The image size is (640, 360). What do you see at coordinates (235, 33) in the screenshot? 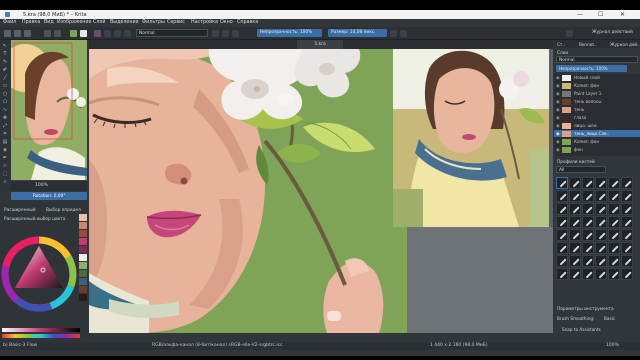
I see `alpha-lock-icon` at bounding box center [235, 33].